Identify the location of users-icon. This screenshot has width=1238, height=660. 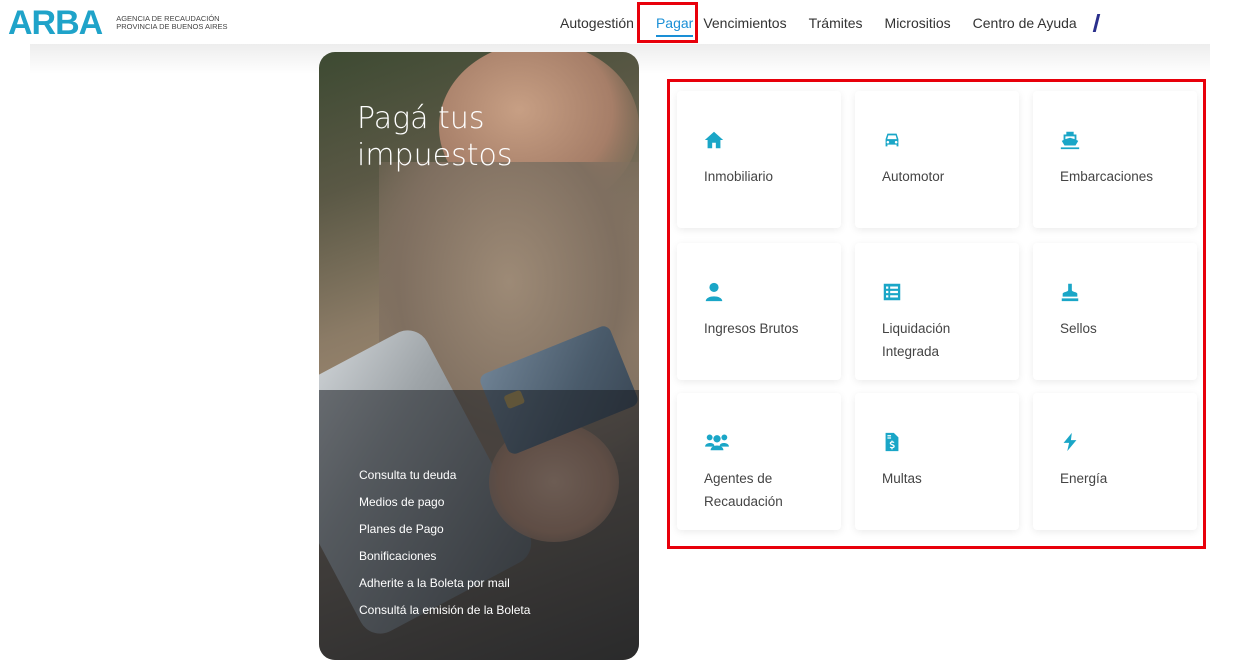
(717, 442).